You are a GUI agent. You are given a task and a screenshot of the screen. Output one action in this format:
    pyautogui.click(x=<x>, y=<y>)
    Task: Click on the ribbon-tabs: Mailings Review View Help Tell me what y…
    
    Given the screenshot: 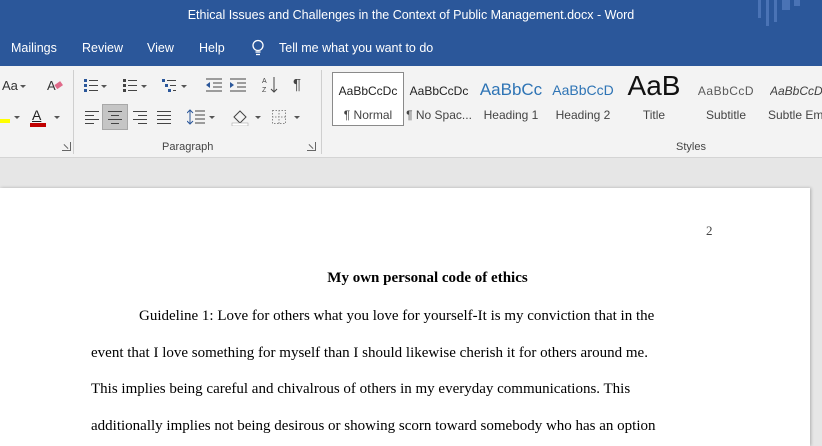 What is the action you would take?
    pyautogui.click(x=411, y=49)
    